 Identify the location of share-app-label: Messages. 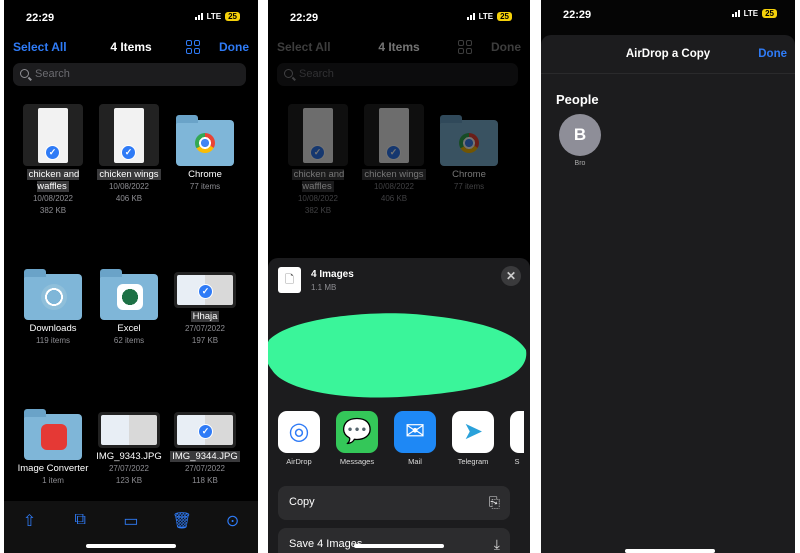
(357, 461).